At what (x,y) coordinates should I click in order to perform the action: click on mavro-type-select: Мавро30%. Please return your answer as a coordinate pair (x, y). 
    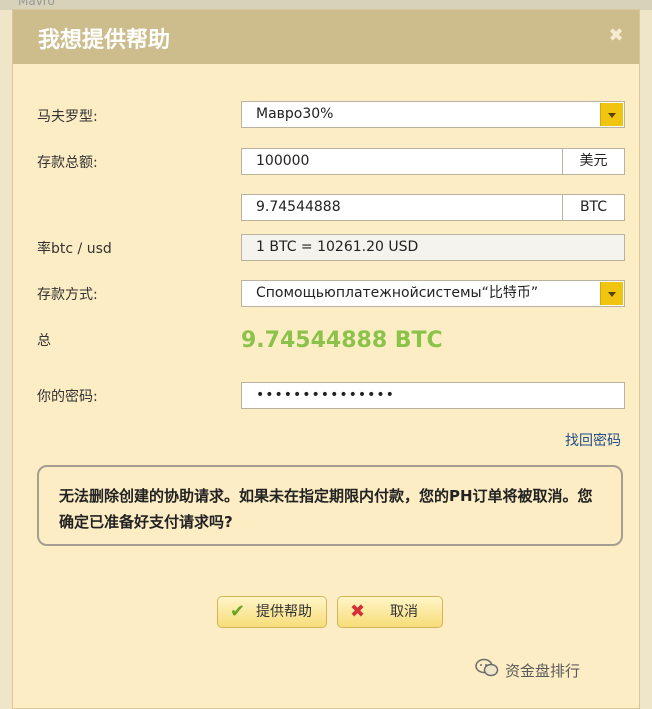
    Looking at the image, I should click on (433, 114).